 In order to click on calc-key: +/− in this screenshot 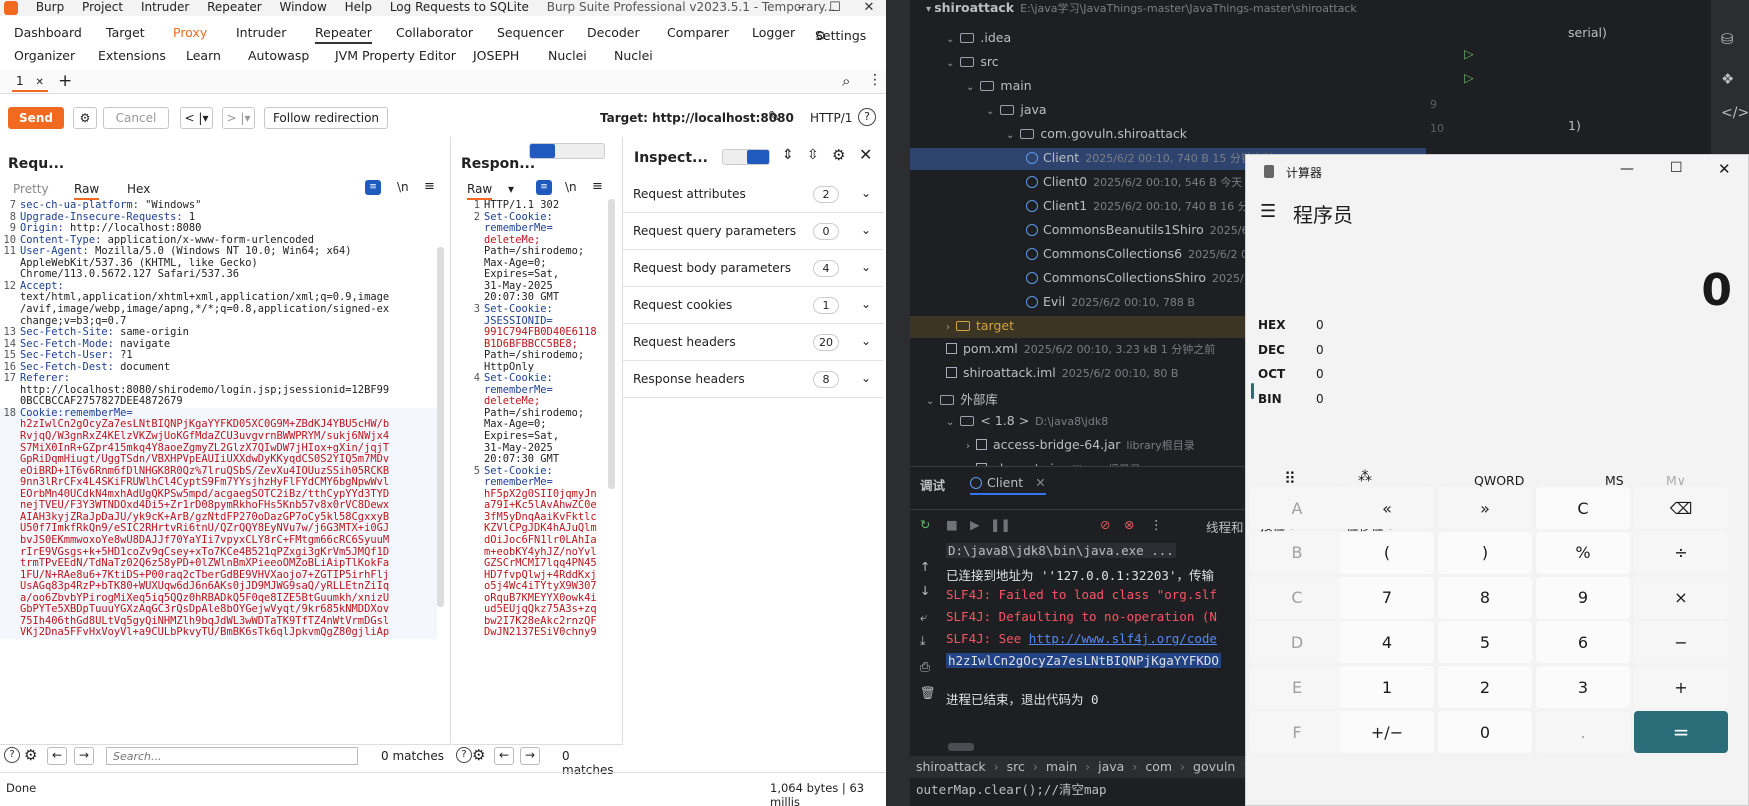, I will do `click(1387, 732)`.